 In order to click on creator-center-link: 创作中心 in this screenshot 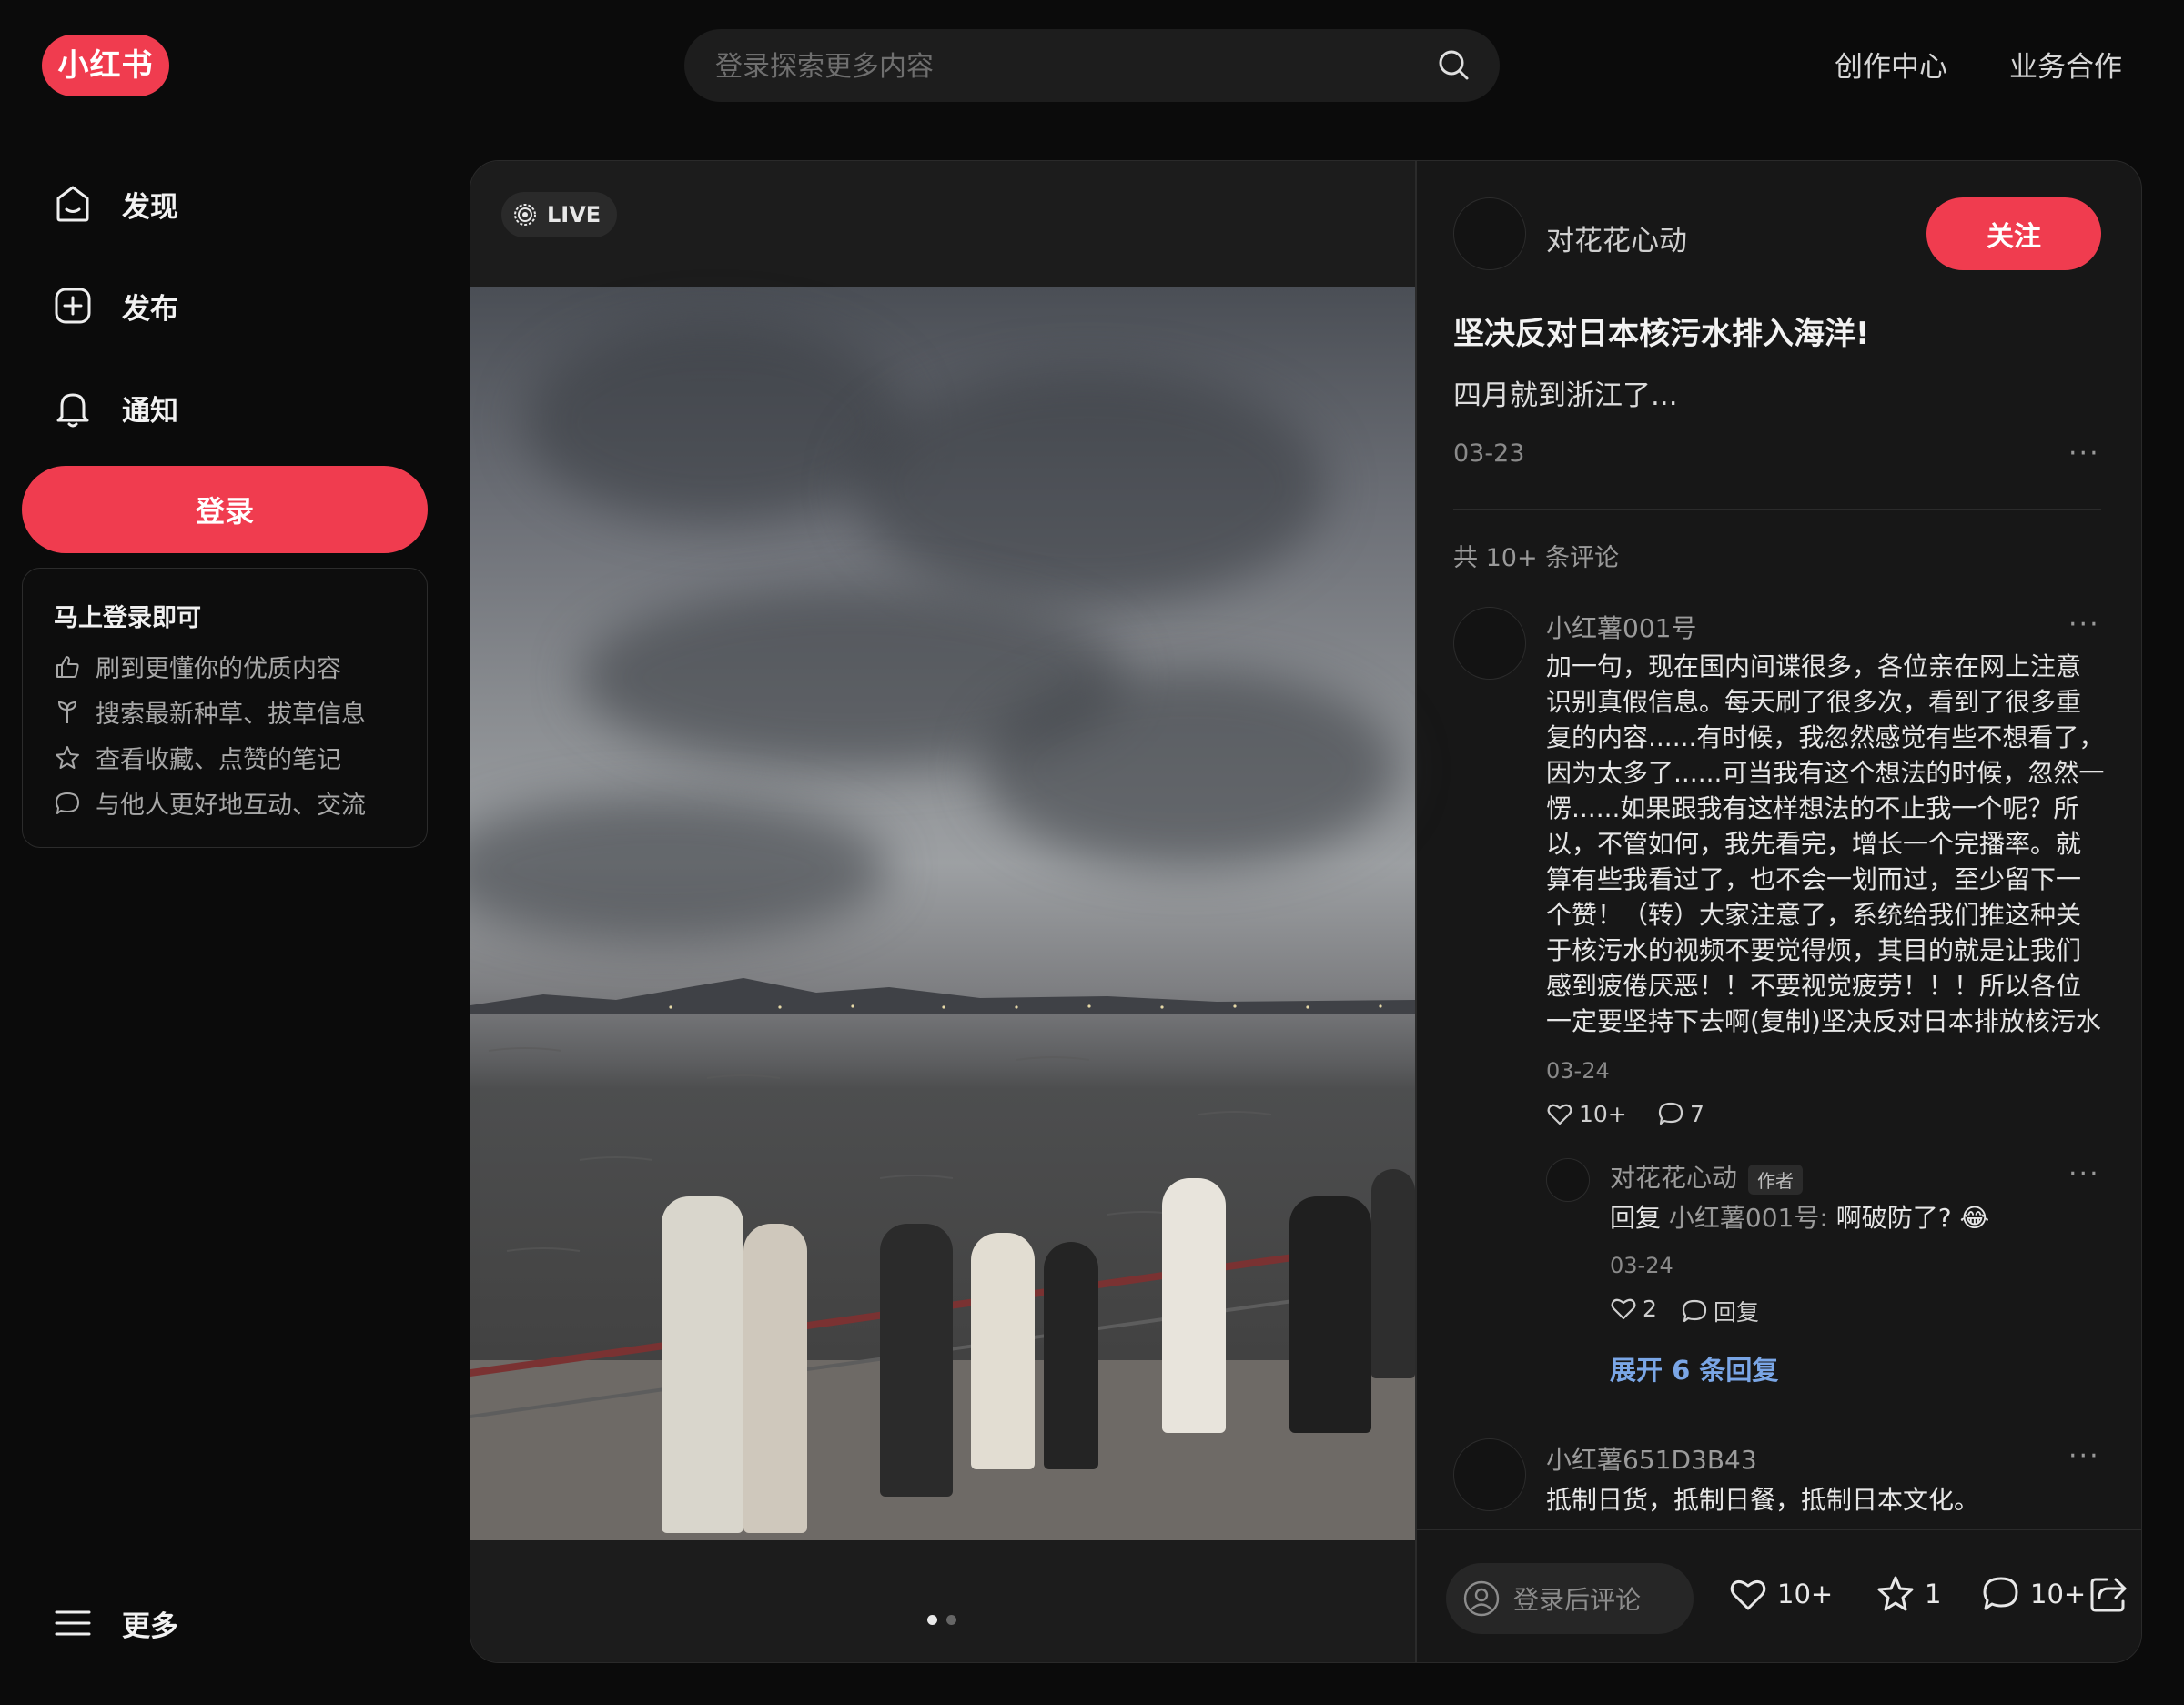, I will do `click(1891, 64)`.